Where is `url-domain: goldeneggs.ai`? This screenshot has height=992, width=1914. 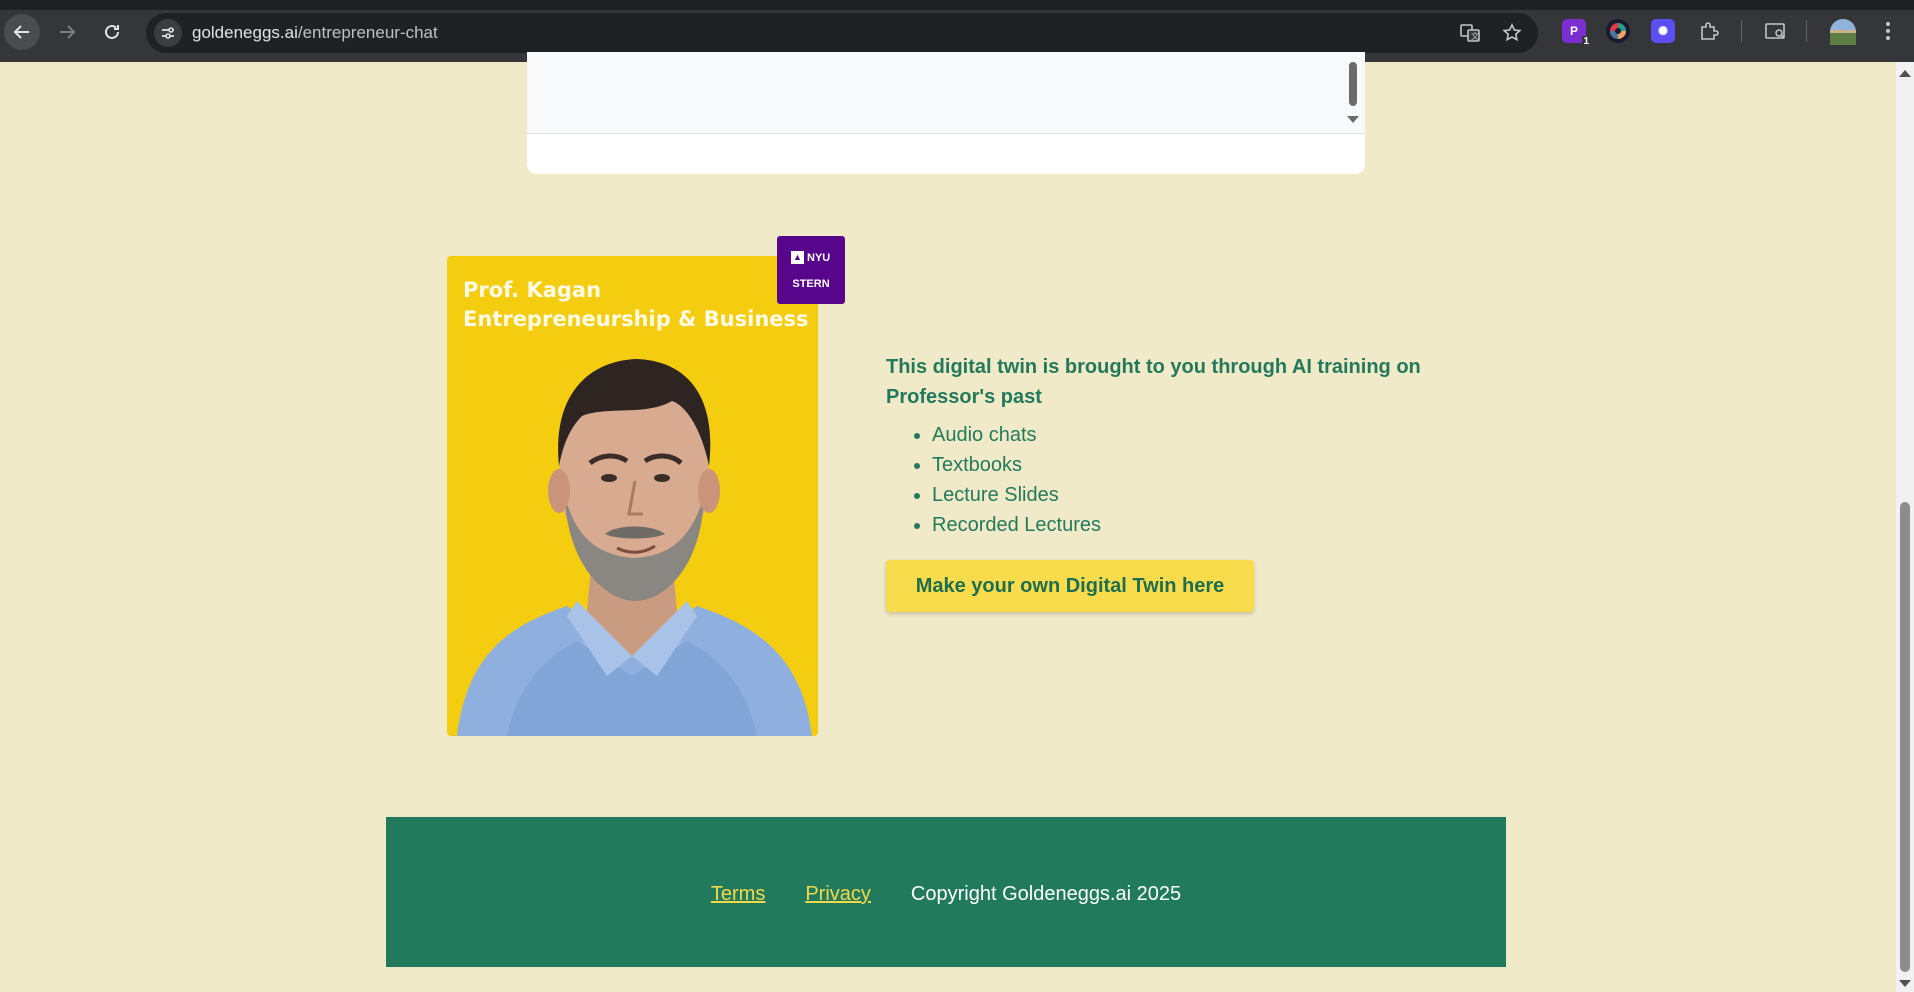
url-domain: goldeneggs.ai is located at coordinates (245, 32).